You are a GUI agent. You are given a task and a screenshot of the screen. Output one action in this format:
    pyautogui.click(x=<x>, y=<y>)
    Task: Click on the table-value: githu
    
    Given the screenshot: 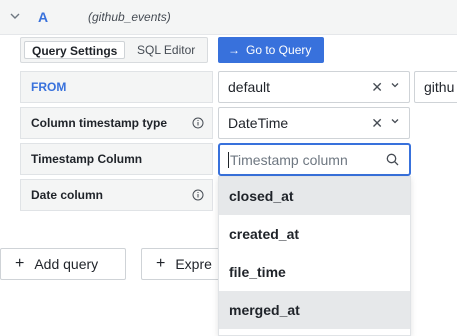 What is the action you would take?
    pyautogui.click(x=439, y=87)
    